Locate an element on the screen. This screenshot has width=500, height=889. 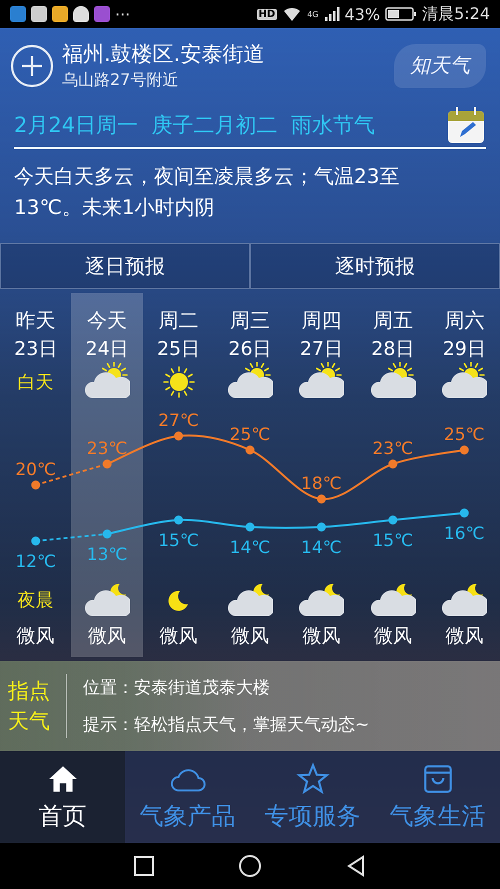
day-date: 29日 is located at coordinates (464, 349).